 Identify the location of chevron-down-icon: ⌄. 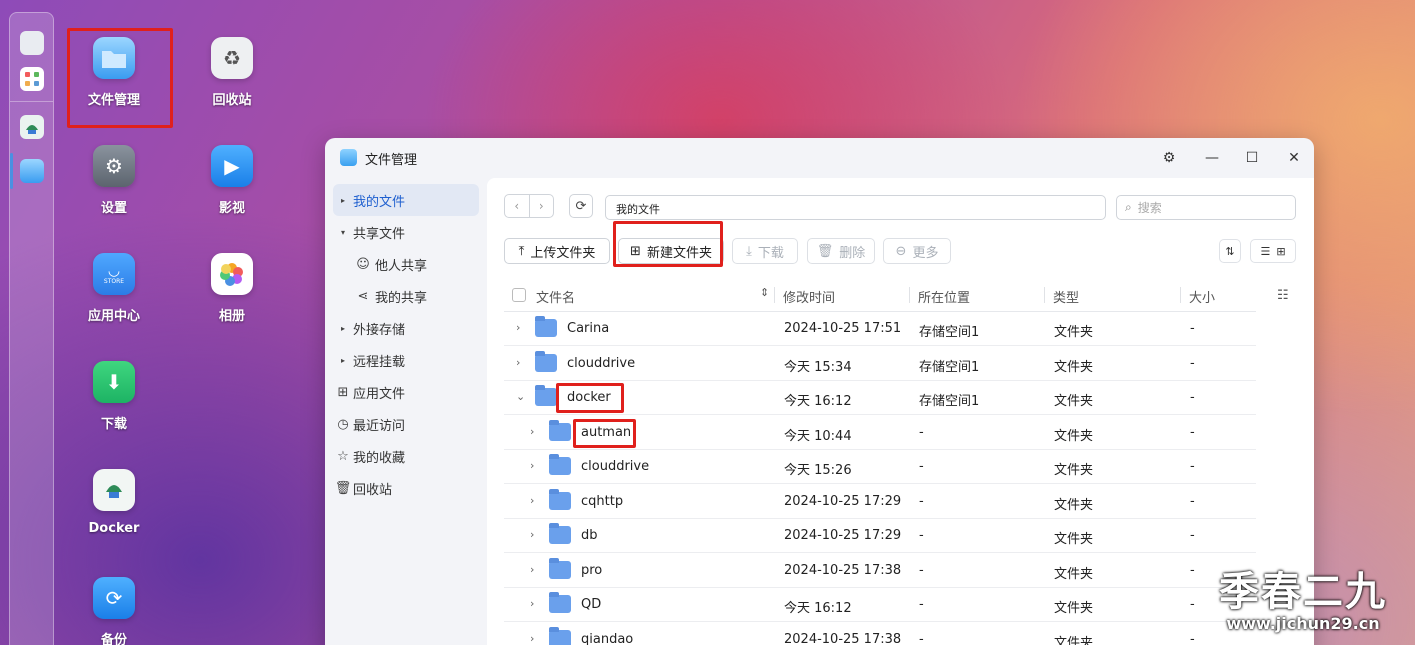
(520, 396).